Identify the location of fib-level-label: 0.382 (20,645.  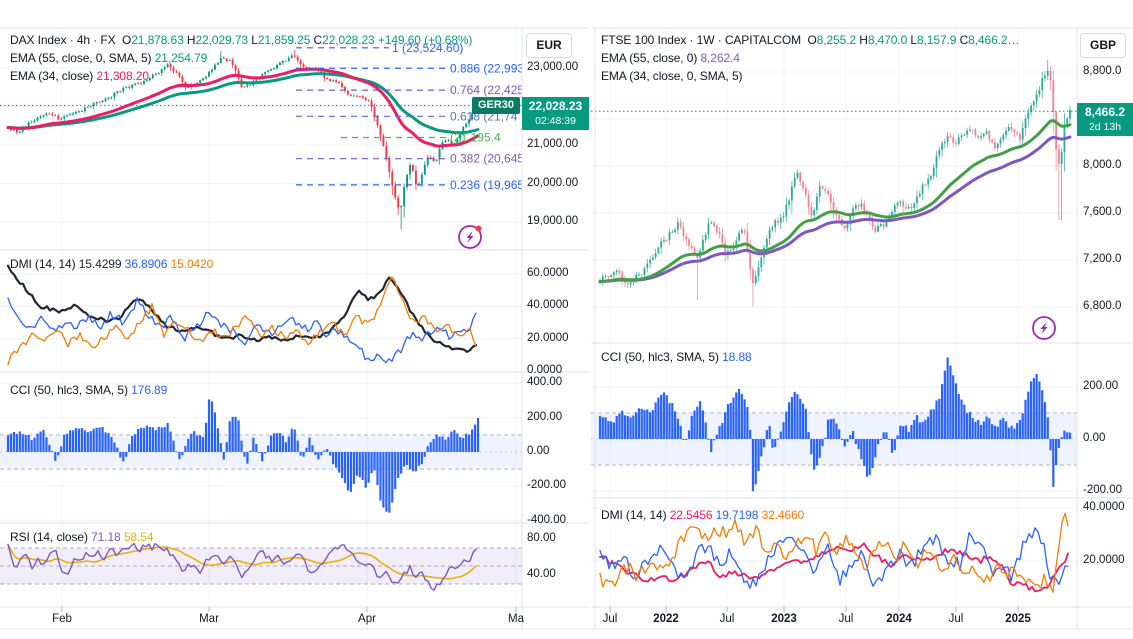
(487, 159).